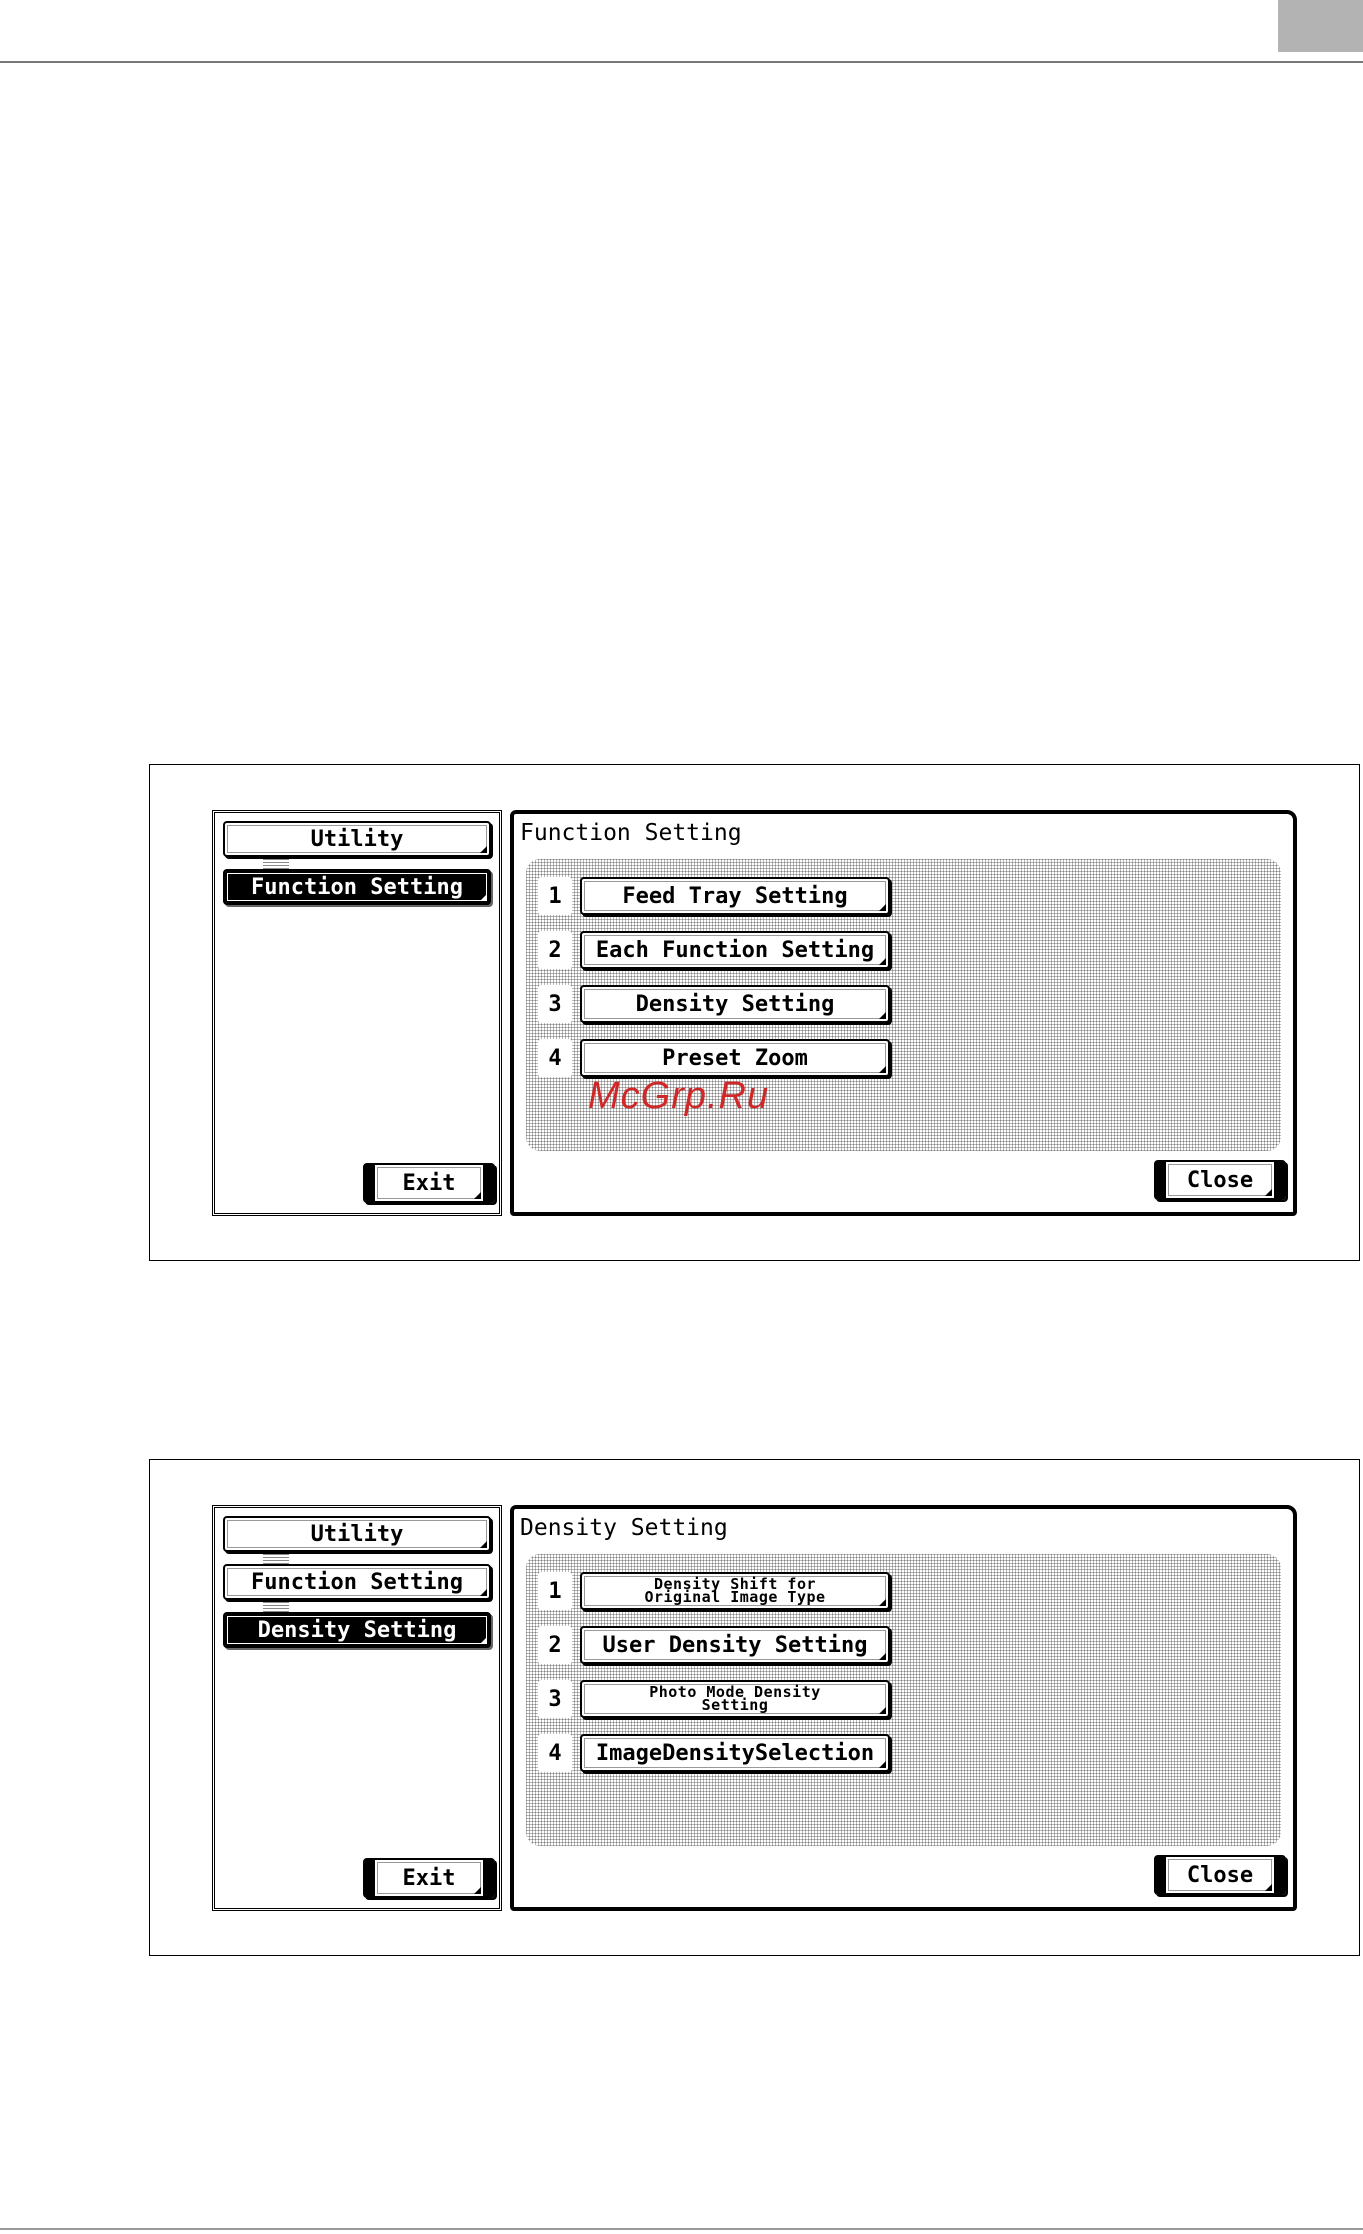 The width and height of the screenshot is (1363, 2234). I want to click on menu-label: ImageDensitySelection, so click(735, 1753).